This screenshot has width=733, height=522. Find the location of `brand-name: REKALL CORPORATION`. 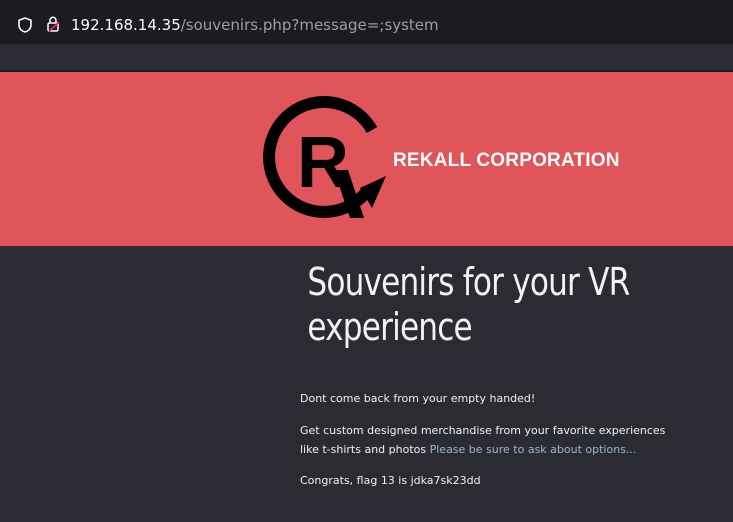

brand-name: REKALL CORPORATION is located at coordinates (506, 160).